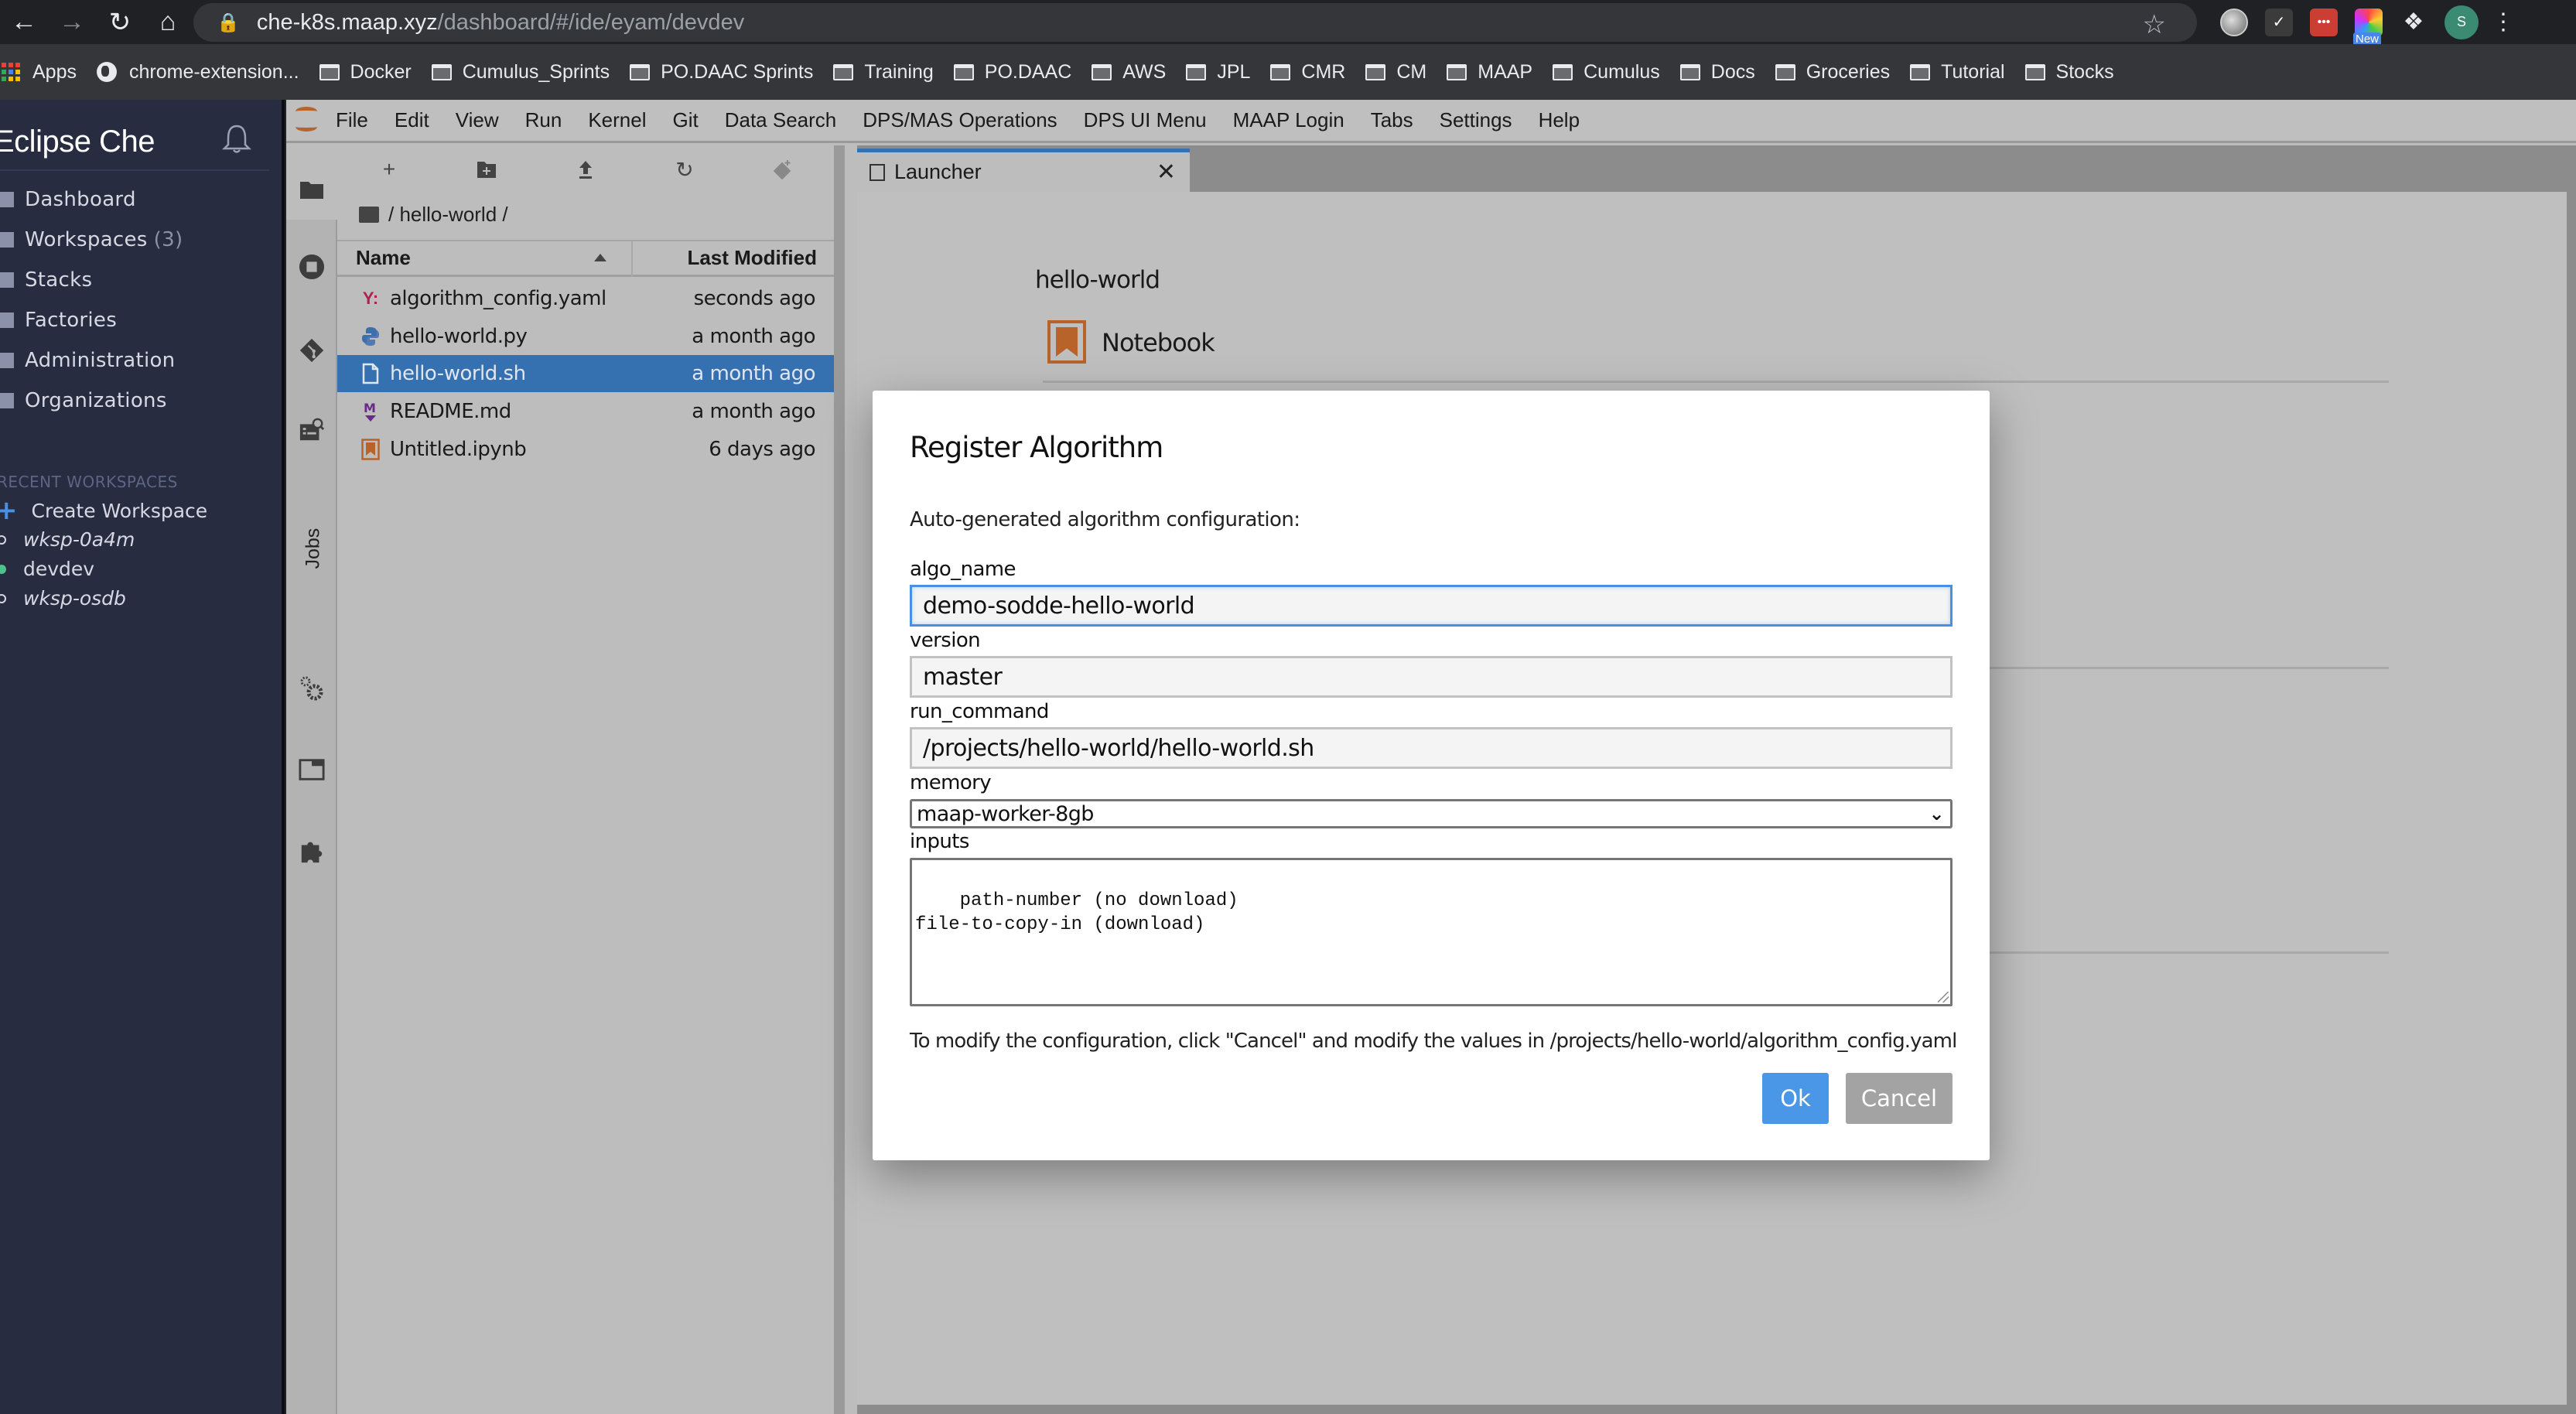  Describe the element at coordinates (877, 172) in the screenshot. I see `launcher-tab-icon` at that location.